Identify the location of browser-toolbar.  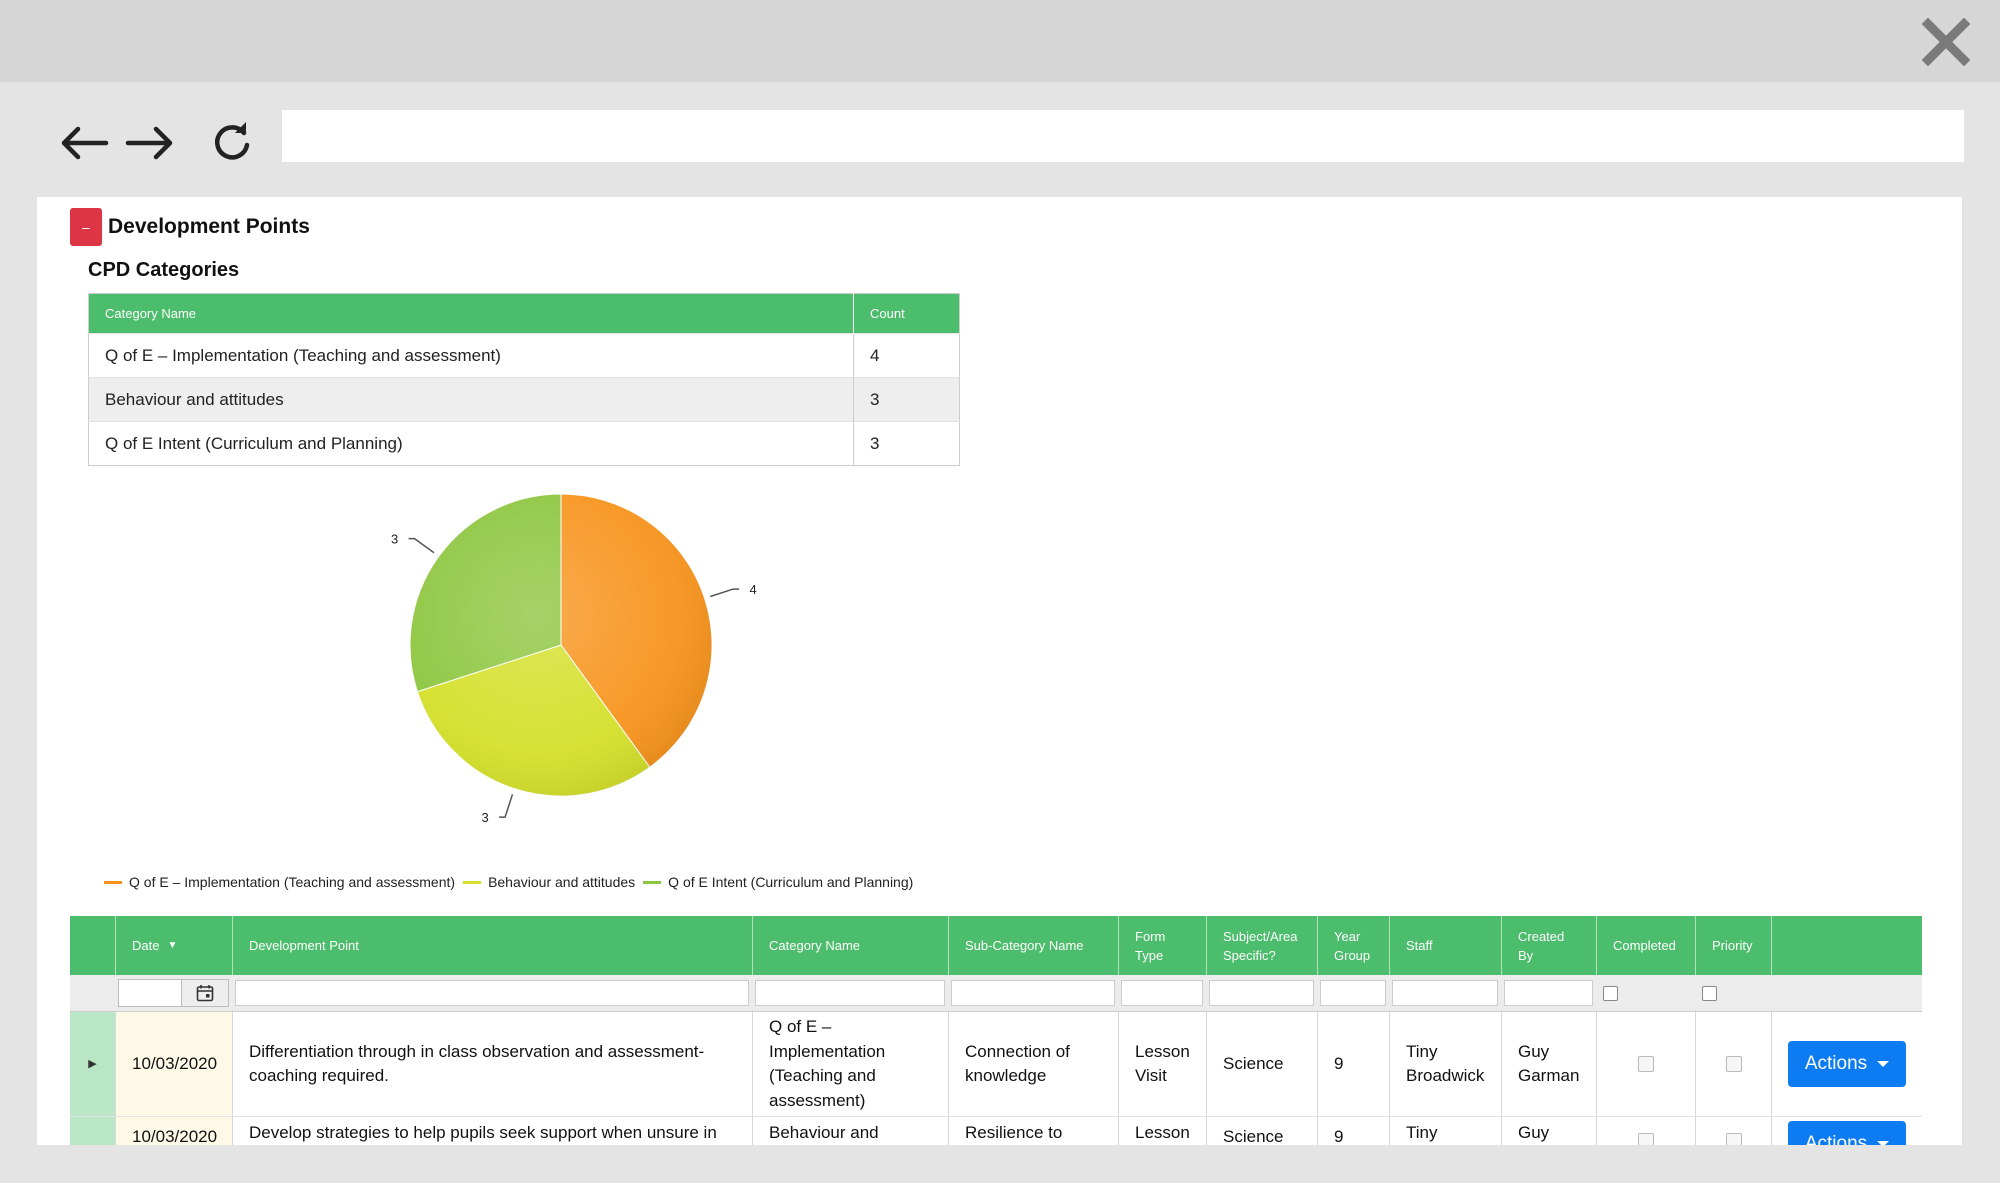
(1000, 139).